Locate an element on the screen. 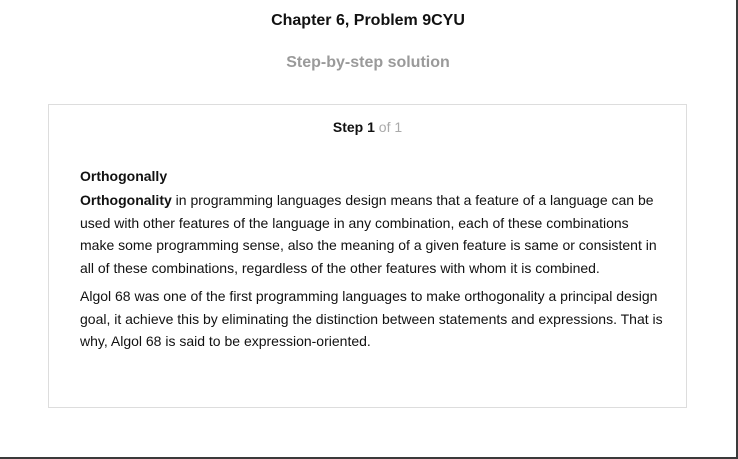 Image resolution: width=738 pixels, height=459 pixels. step-label: Step is located at coordinates (348, 127).